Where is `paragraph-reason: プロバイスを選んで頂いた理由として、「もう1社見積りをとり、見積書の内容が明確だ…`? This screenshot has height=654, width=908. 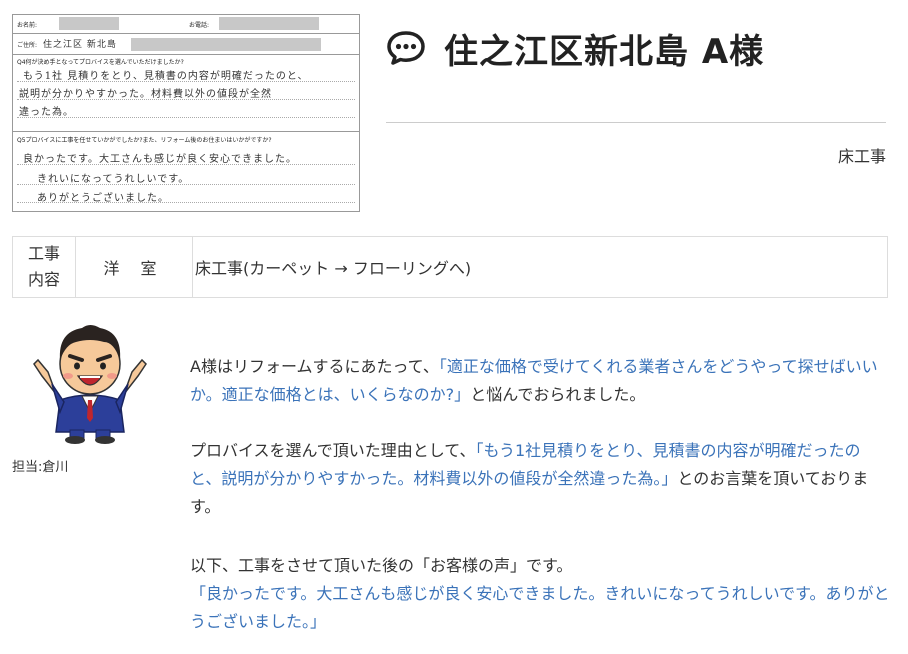 paragraph-reason: プロバイスを選んで頂いた理由として、「もう1社見積りをとり、見積書の内容が明確だ… is located at coordinates (540, 479).